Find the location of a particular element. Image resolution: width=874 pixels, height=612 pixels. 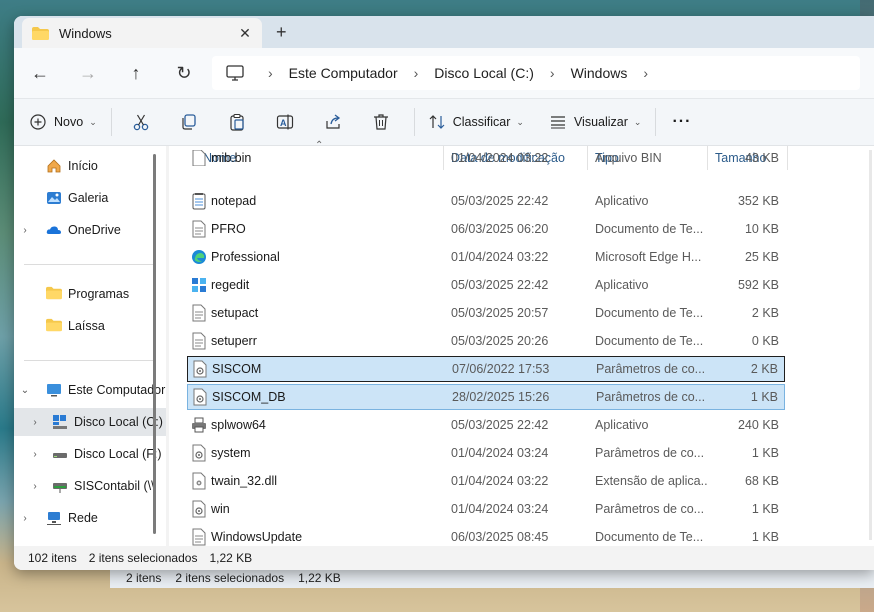

sidebar-item-home: Início is located at coordinates (90, 166).